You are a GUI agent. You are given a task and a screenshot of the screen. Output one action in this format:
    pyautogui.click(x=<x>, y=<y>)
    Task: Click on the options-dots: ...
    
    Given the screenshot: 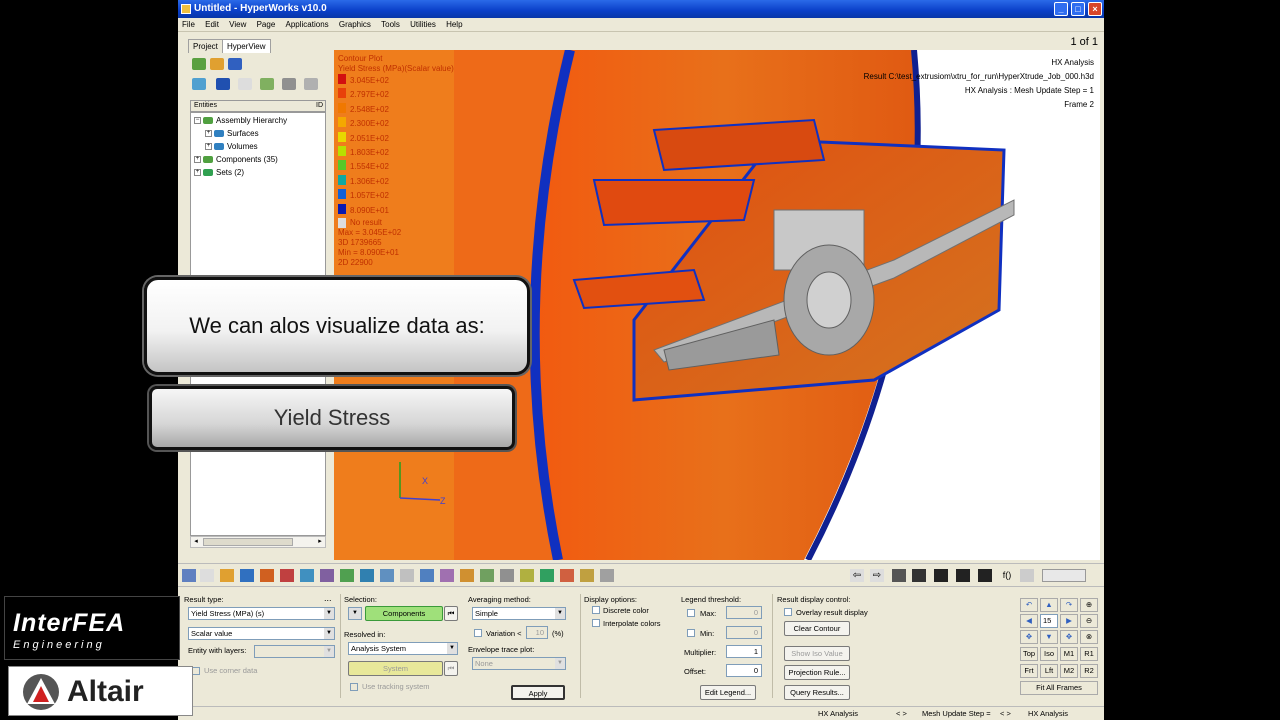 What is the action you would take?
    pyautogui.click(x=328, y=598)
    